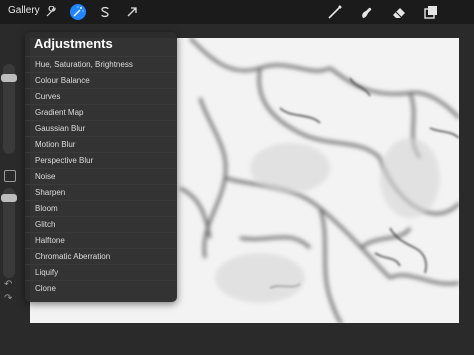 This screenshot has height=355, width=474. I want to click on menu-item-perspective-blur: Perspective Blur, so click(101, 160).